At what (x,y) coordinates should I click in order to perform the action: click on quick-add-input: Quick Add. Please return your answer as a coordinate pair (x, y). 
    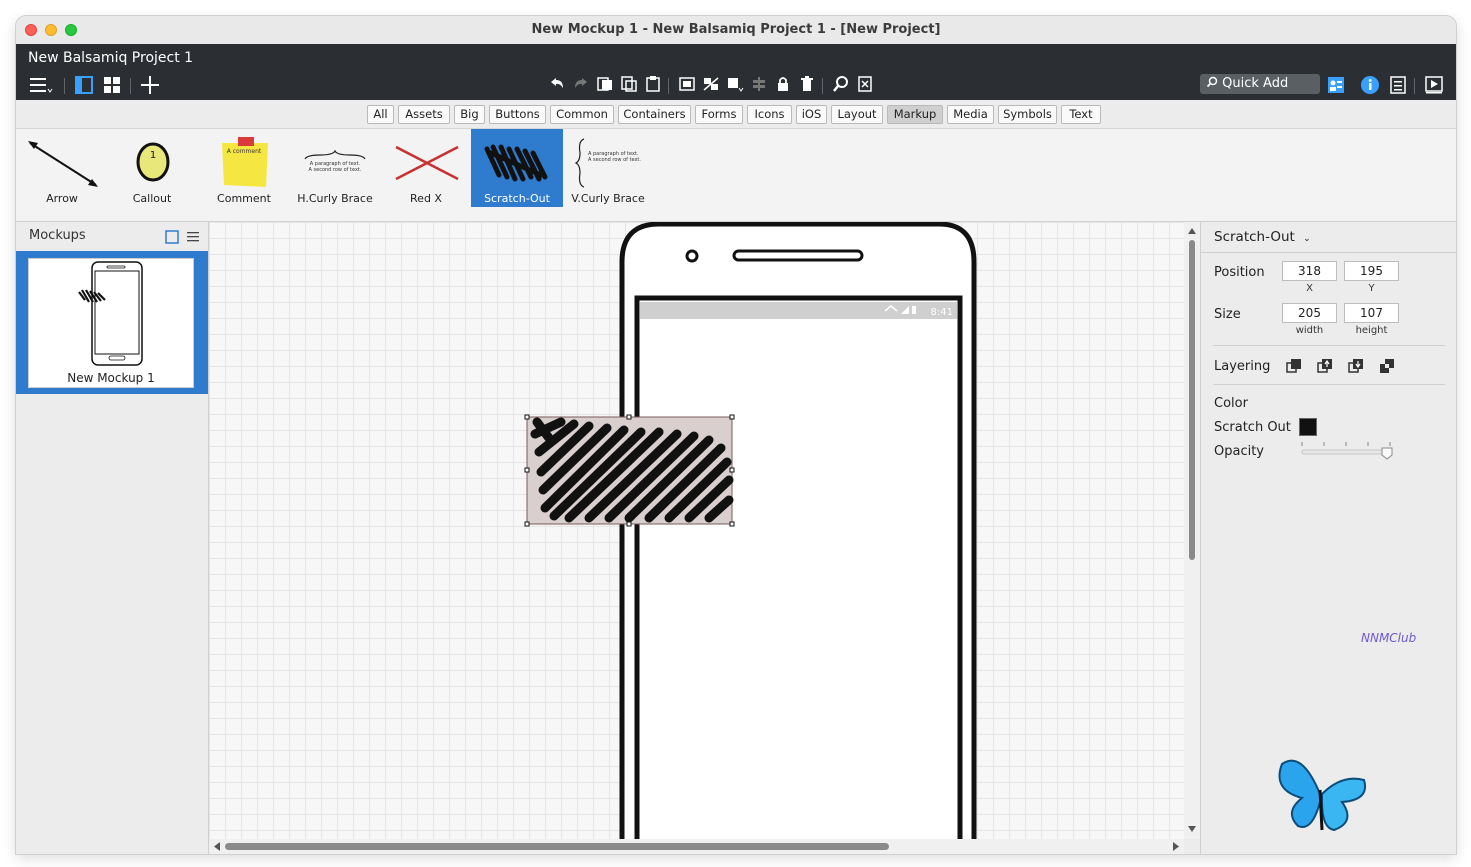
    Looking at the image, I should click on (1260, 84).